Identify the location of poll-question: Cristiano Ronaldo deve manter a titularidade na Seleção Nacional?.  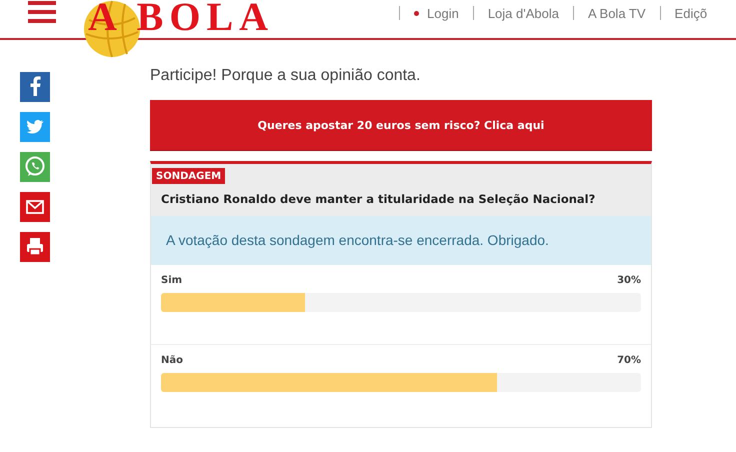
(378, 198).